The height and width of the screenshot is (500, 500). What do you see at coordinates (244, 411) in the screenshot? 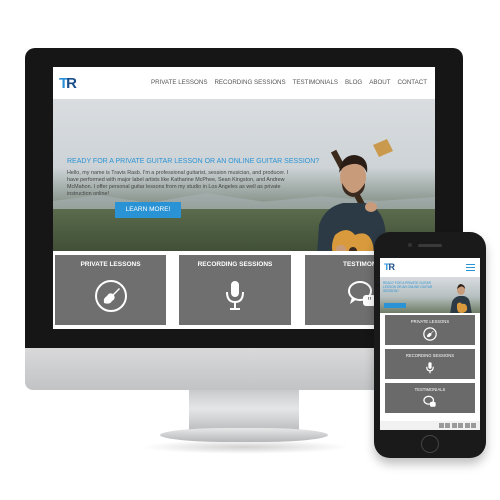
I see `imac-stand` at bounding box center [244, 411].